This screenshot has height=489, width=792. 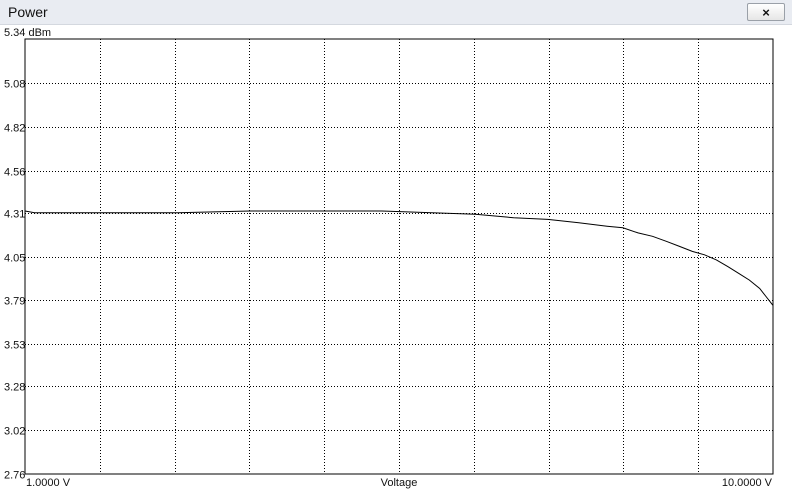 What do you see at coordinates (14, 85) in the screenshot?
I see `y-tick-label: 5.08` at bounding box center [14, 85].